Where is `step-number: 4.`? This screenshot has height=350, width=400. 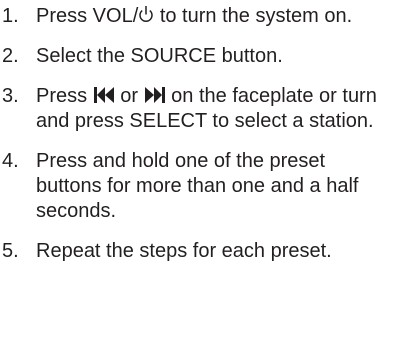 step-number: 4. is located at coordinates (10, 161).